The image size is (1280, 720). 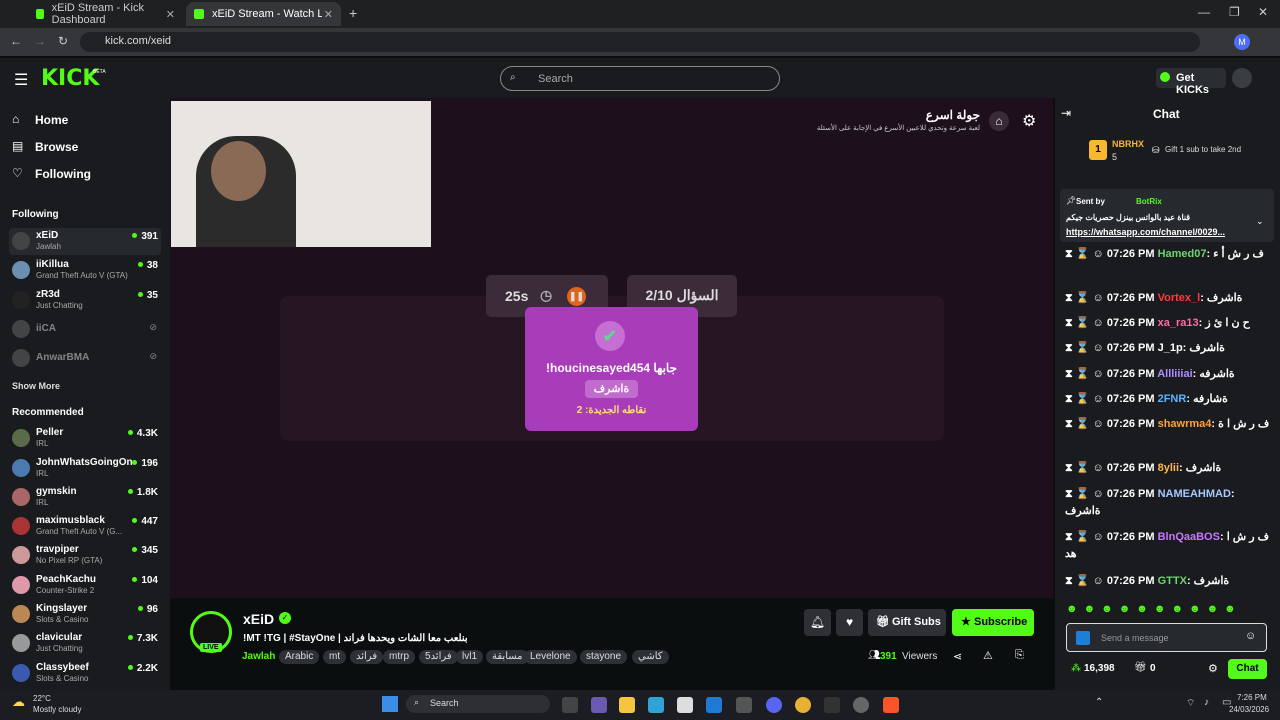 What do you see at coordinates (604, 657) in the screenshot?
I see `tag: stayone` at bounding box center [604, 657].